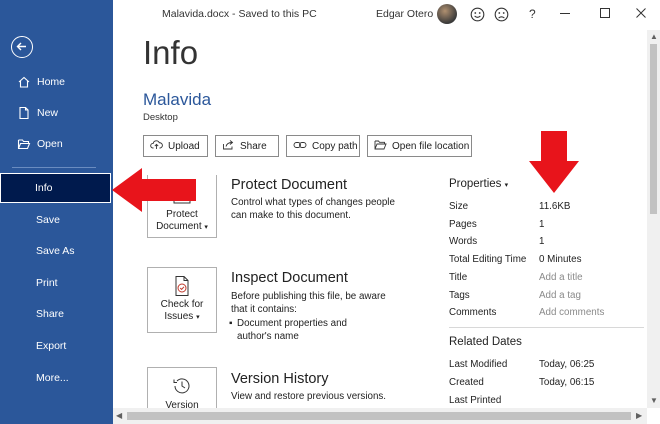 The image size is (660, 424). I want to click on inspect-document-title: Inspect Document, so click(289, 278).